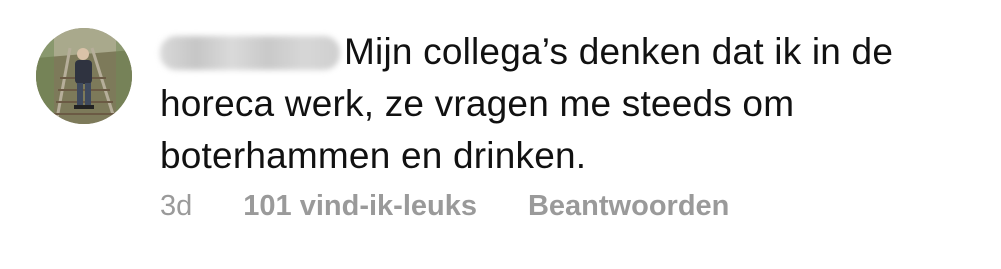 The image size is (1001, 269). What do you see at coordinates (176, 205) in the screenshot?
I see `comment-timestamp: 3d` at bounding box center [176, 205].